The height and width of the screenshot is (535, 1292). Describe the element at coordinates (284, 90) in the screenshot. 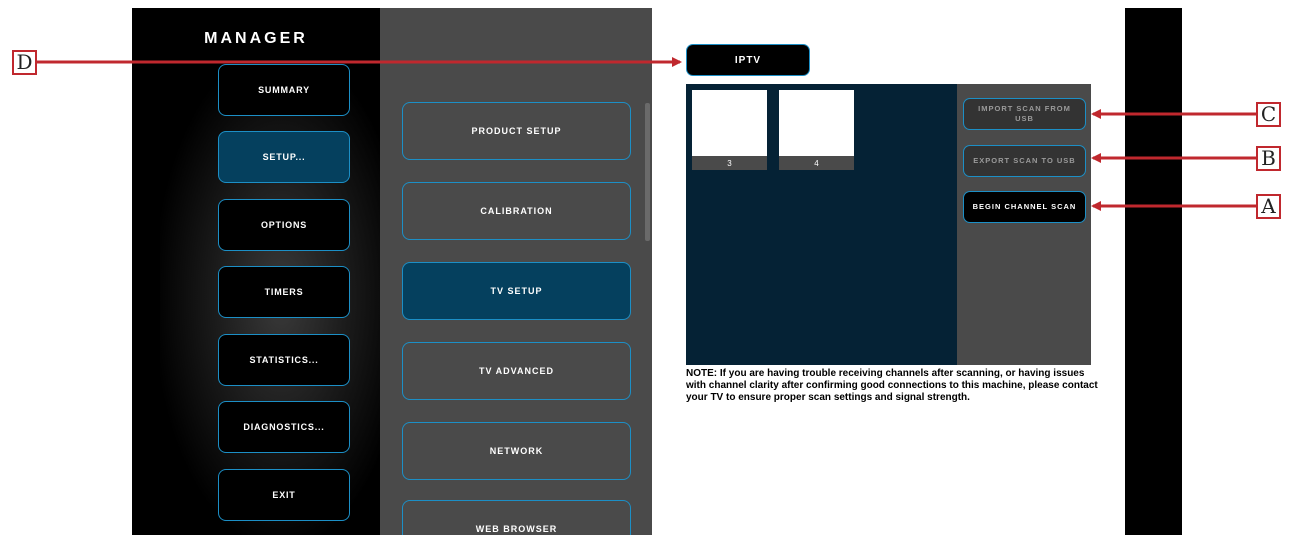

I see `nav-summary-button: SUMMARY` at that location.